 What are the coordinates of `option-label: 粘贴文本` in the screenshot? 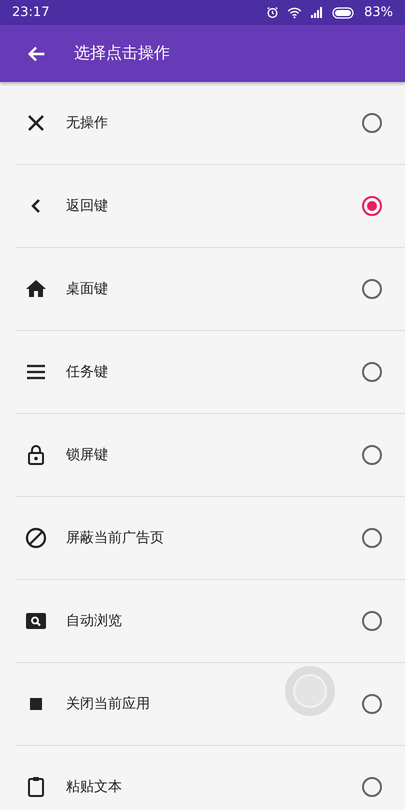 It's located at (94, 787).